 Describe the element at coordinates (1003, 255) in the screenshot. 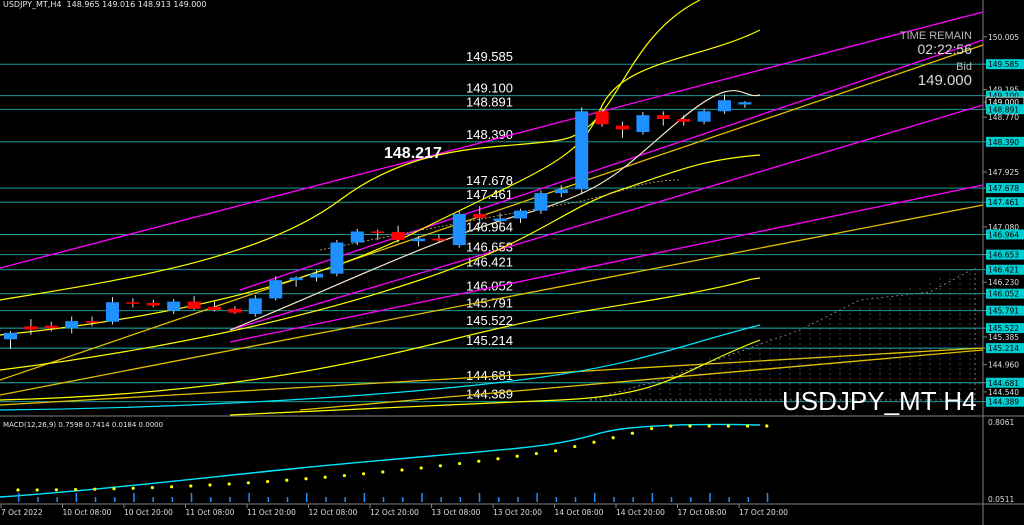

I see `price-tick-label: 146.653` at that location.